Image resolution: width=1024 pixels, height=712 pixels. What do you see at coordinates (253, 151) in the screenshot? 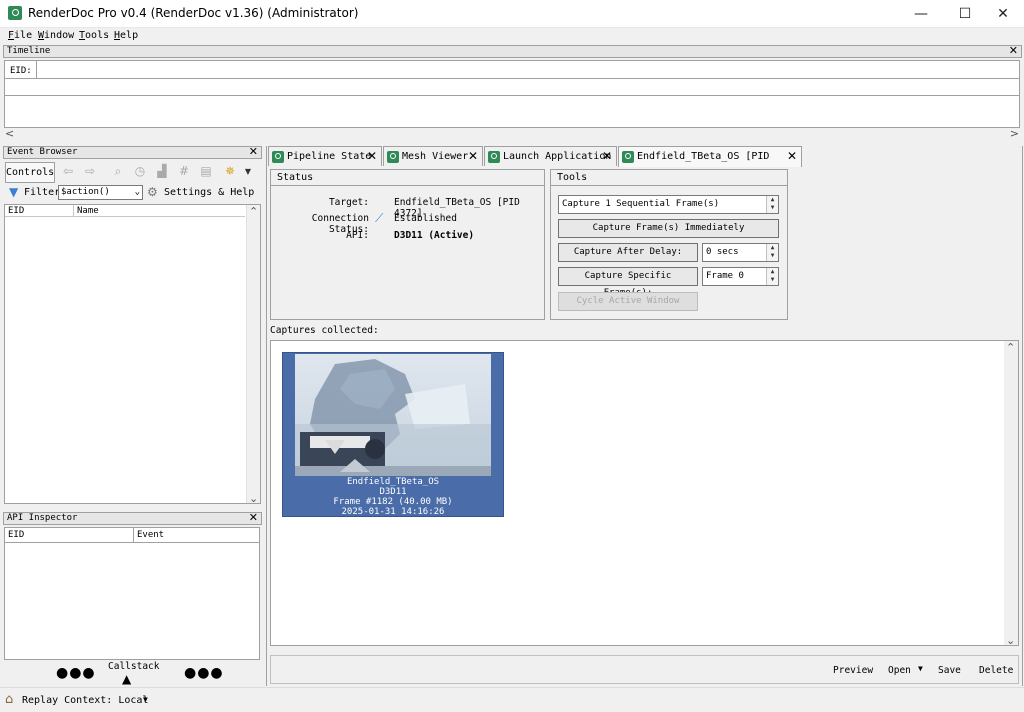
I see `event-browser-close-icon: ✕` at bounding box center [253, 151].